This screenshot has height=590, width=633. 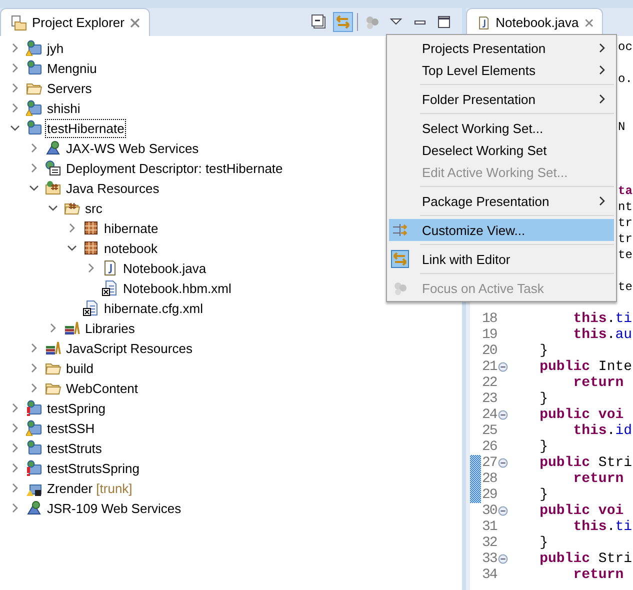 I want to click on tree-item: hibernate.cfg.xml, so click(x=153, y=308).